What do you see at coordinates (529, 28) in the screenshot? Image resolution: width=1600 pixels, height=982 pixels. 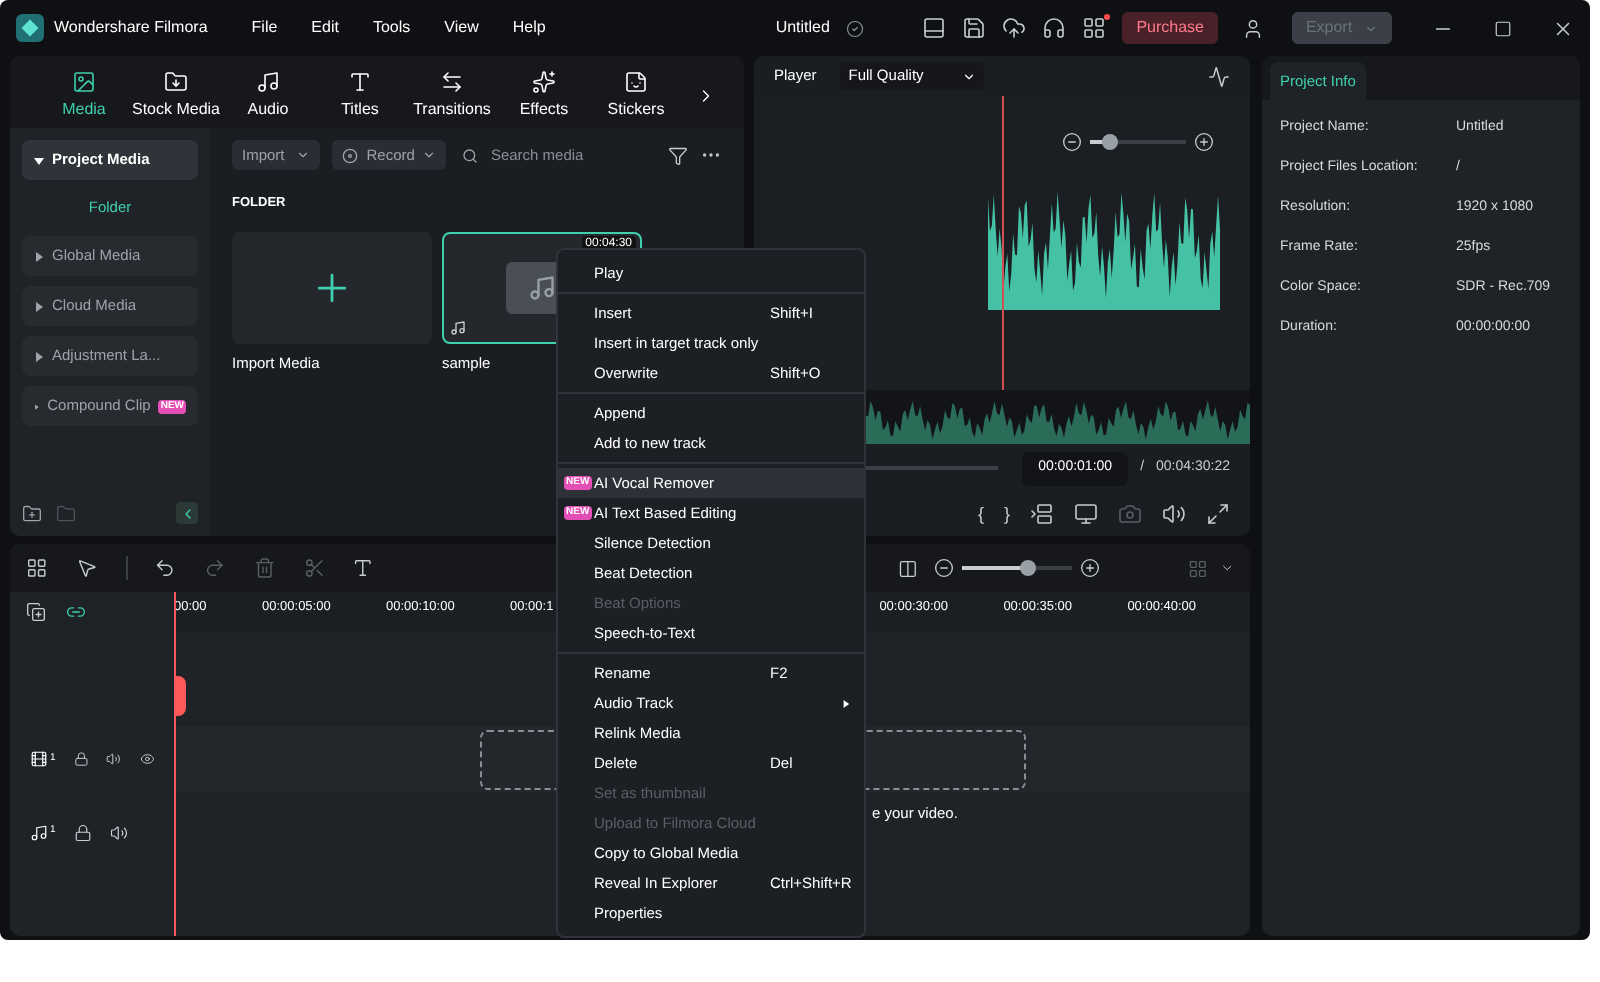 I see `menu-item: Help` at bounding box center [529, 28].